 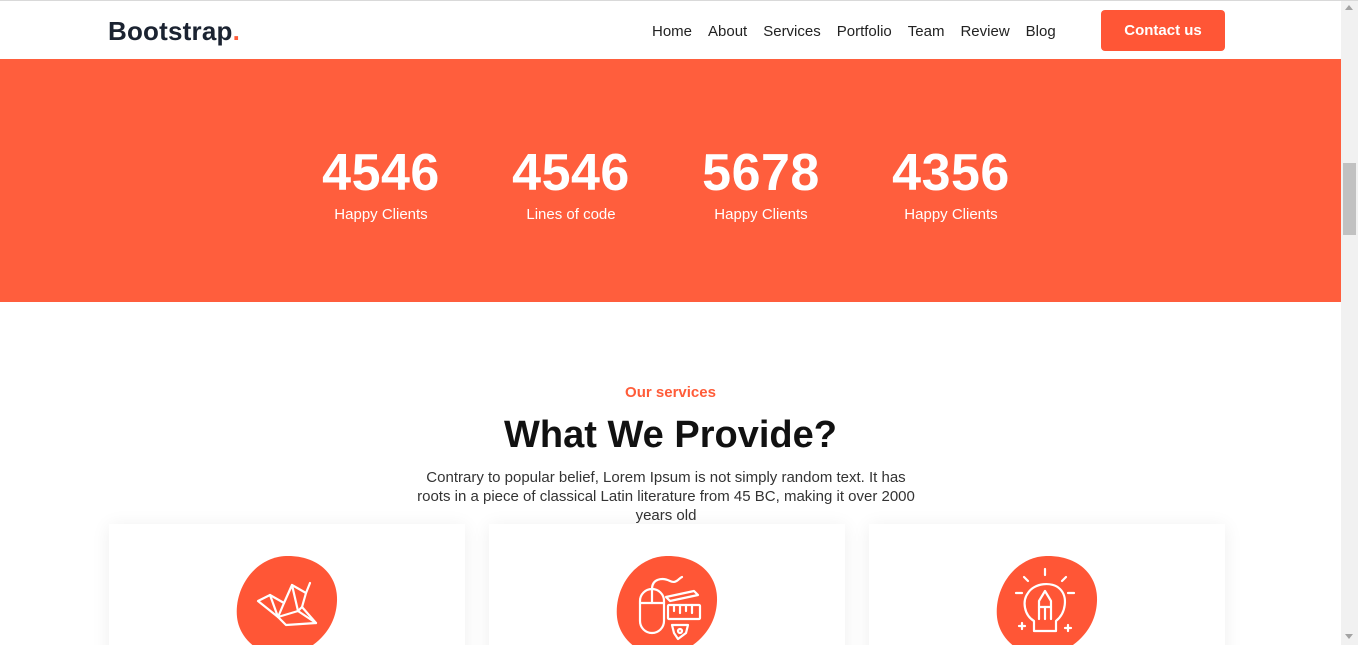 What do you see at coordinates (670, 435) in the screenshot?
I see `services-heading: What We Provide?` at bounding box center [670, 435].